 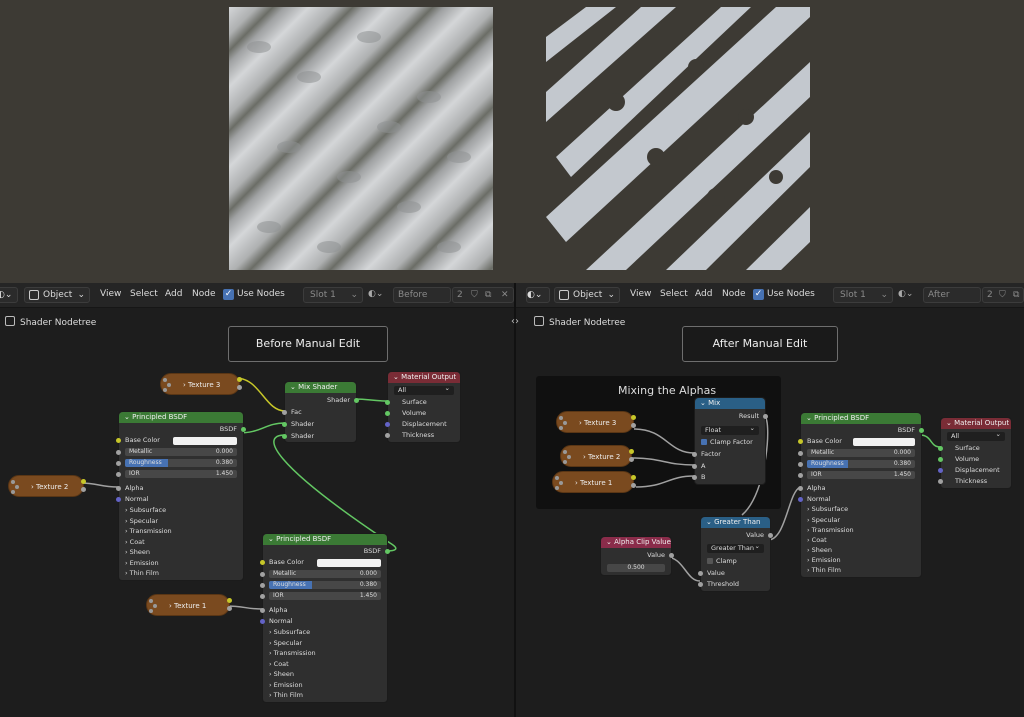 What do you see at coordinates (505, 295) in the screenshot?
I see `close-icon: ✕` at bounding box center [505, 295].